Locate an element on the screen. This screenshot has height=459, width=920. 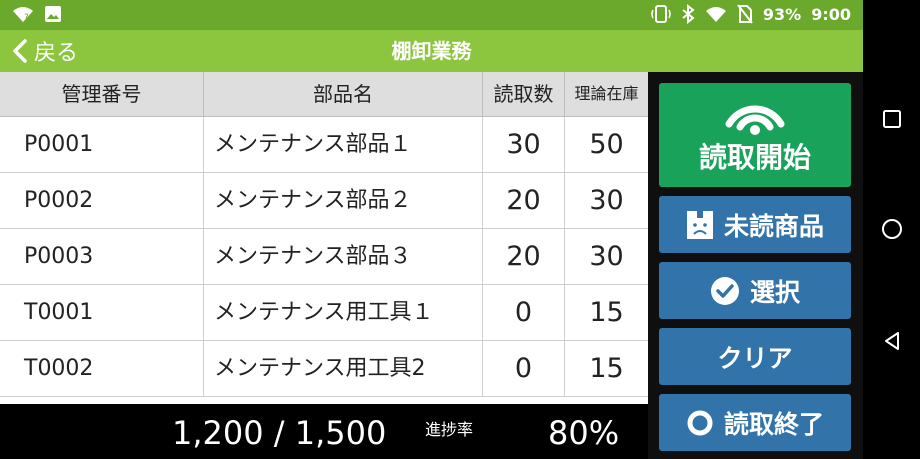
unread-box-icon is located at coordinates (699, 224).